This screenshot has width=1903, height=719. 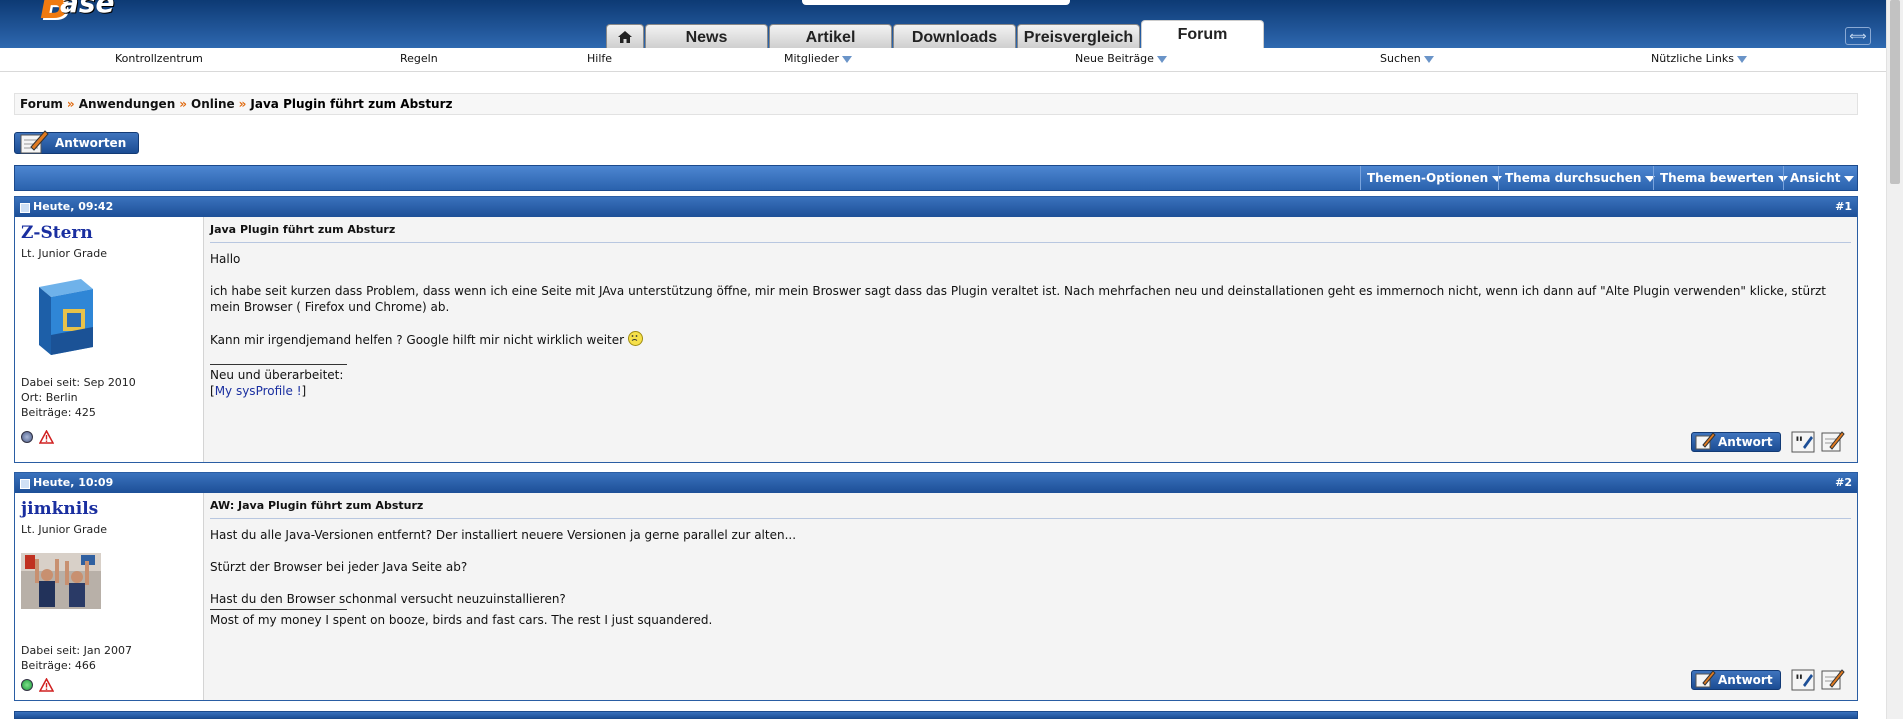 What do you see at coordinates (818, 58) in the screenshot?
I see `nav-mitglieder: Mitglieder` at bounding box center [818, 58].